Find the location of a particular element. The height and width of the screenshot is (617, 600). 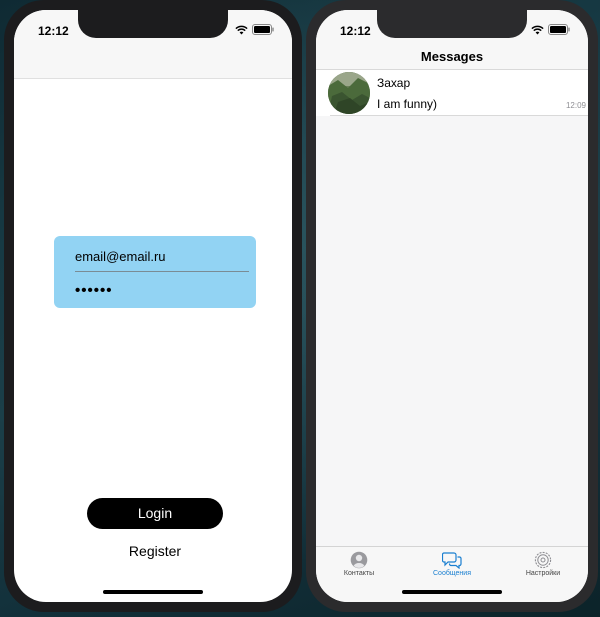

tab-label: Сообщения is located at coordinates (452, 573).